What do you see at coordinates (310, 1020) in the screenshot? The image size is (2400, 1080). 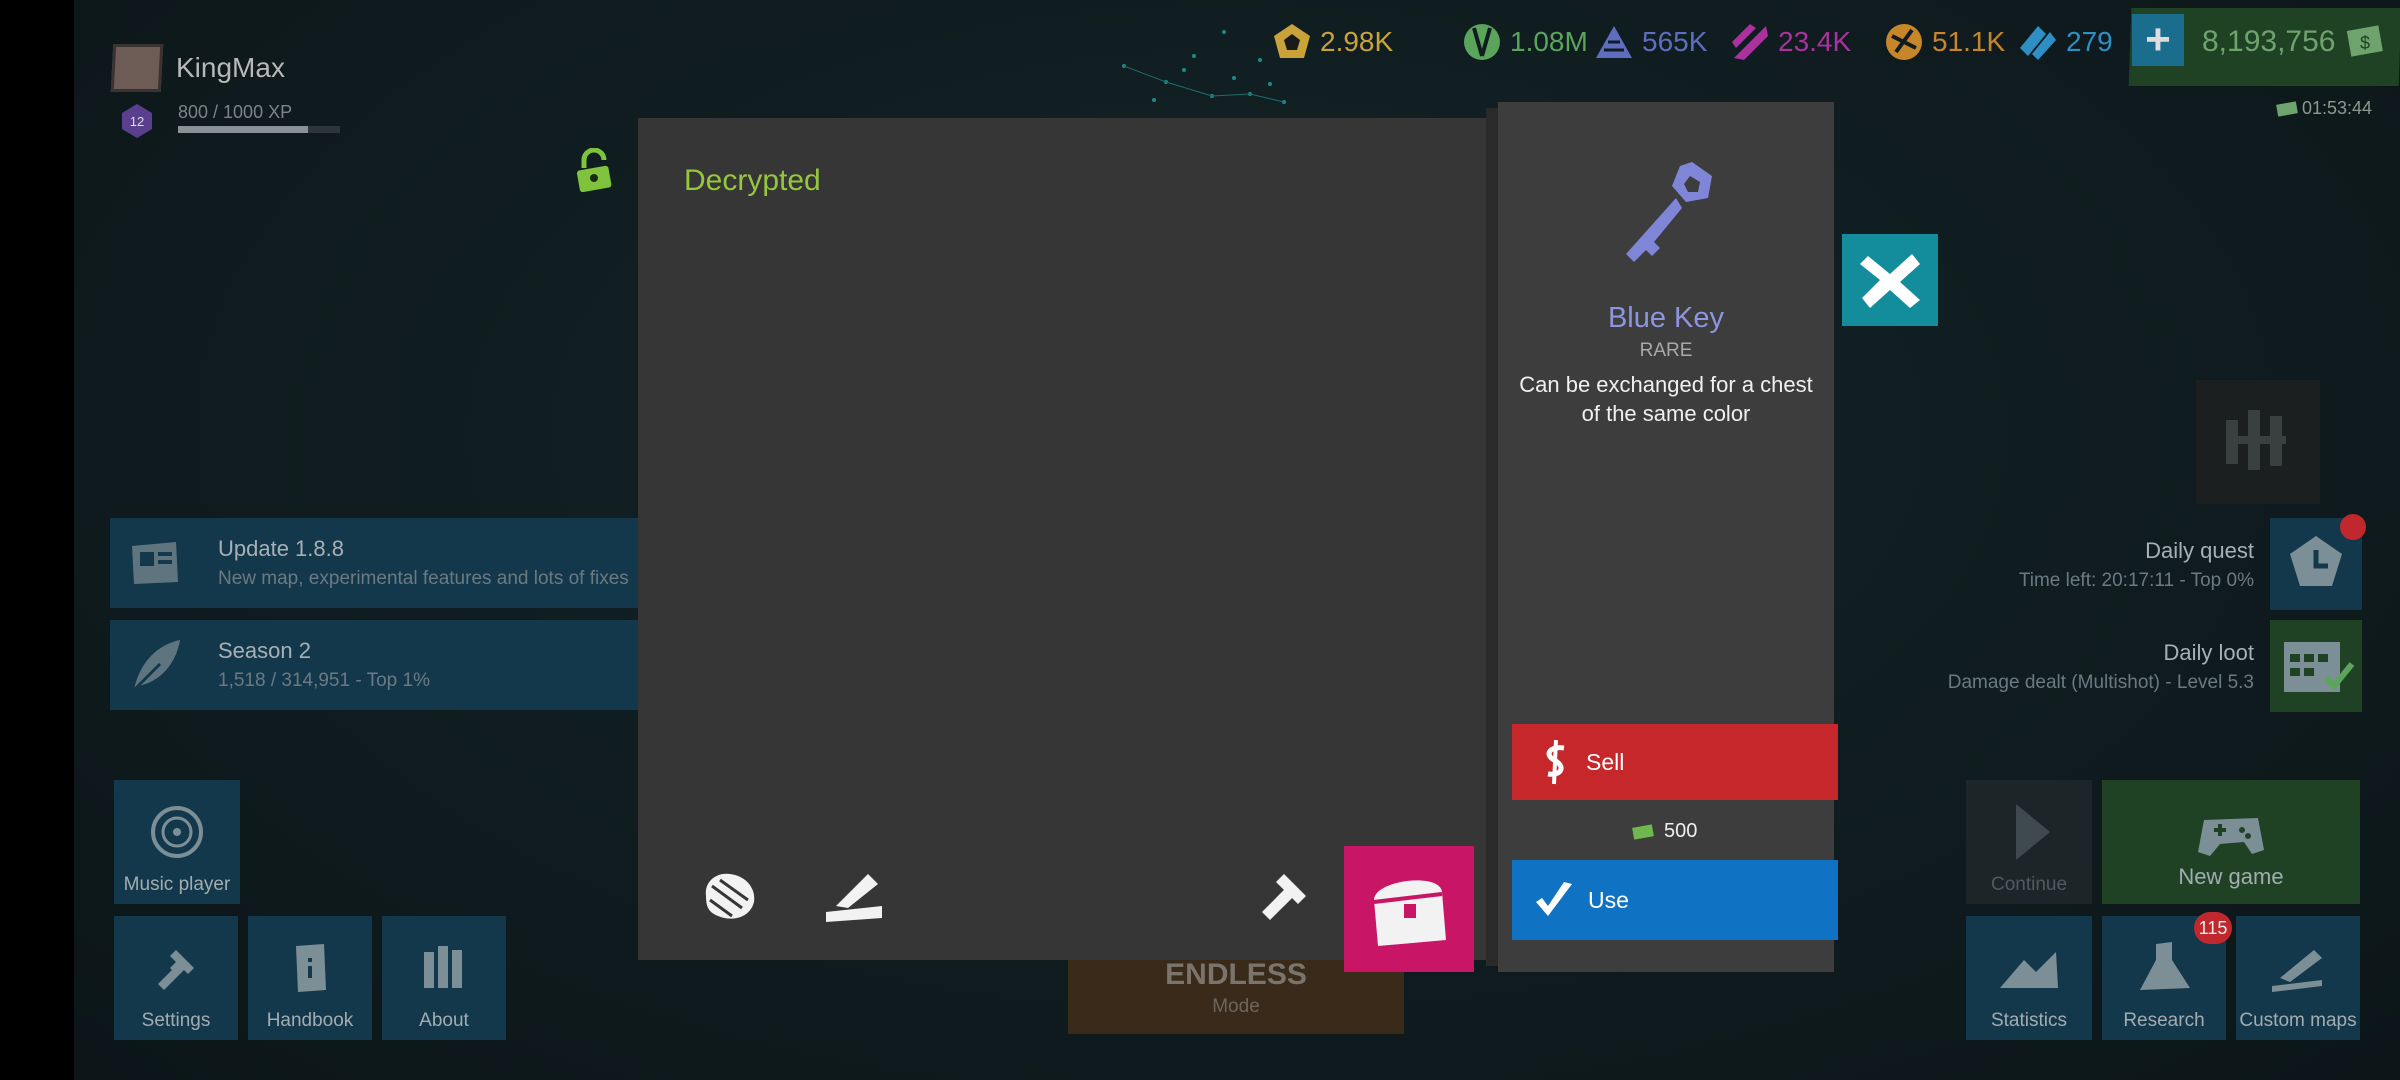 I see `handbook-label: Handbook` at bounding box center [310, 1020].